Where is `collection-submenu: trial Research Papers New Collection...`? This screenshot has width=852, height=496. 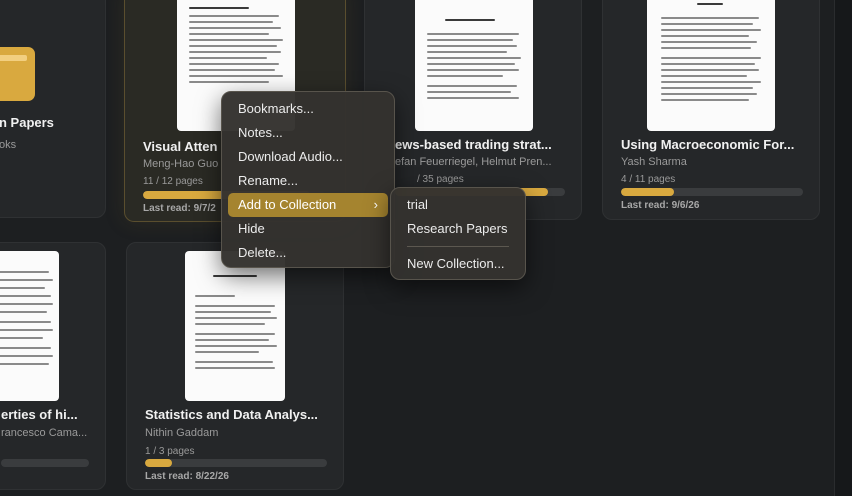
collection-submenu: trial Research Papers New Collection... is located at coordinates (458, 233).